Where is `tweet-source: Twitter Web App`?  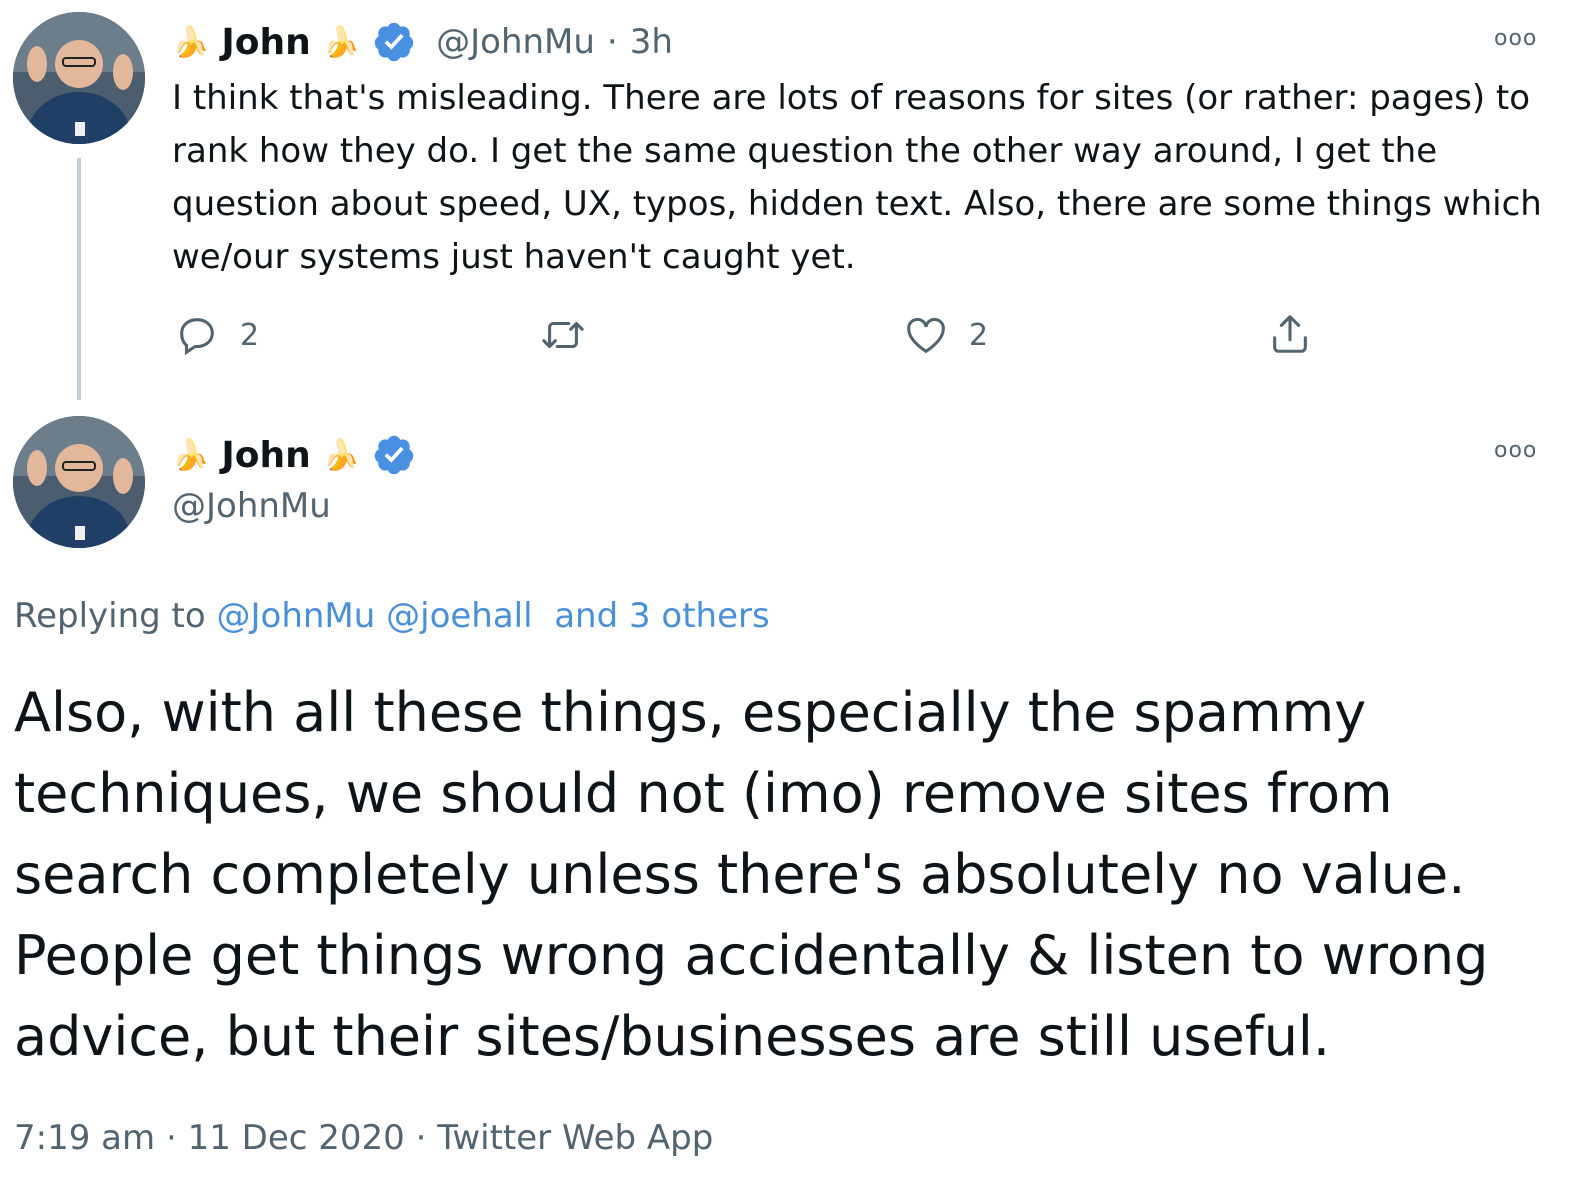
tweet-source: Twitter Web App is located at coordinates (575, 1138).